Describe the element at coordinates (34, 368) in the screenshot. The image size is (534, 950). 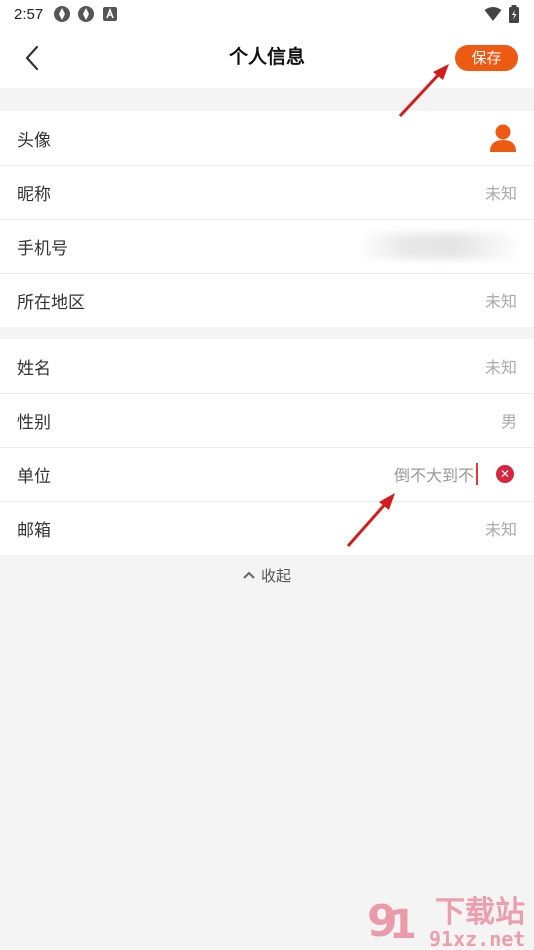
I see `name-label: 姓名` at that location.